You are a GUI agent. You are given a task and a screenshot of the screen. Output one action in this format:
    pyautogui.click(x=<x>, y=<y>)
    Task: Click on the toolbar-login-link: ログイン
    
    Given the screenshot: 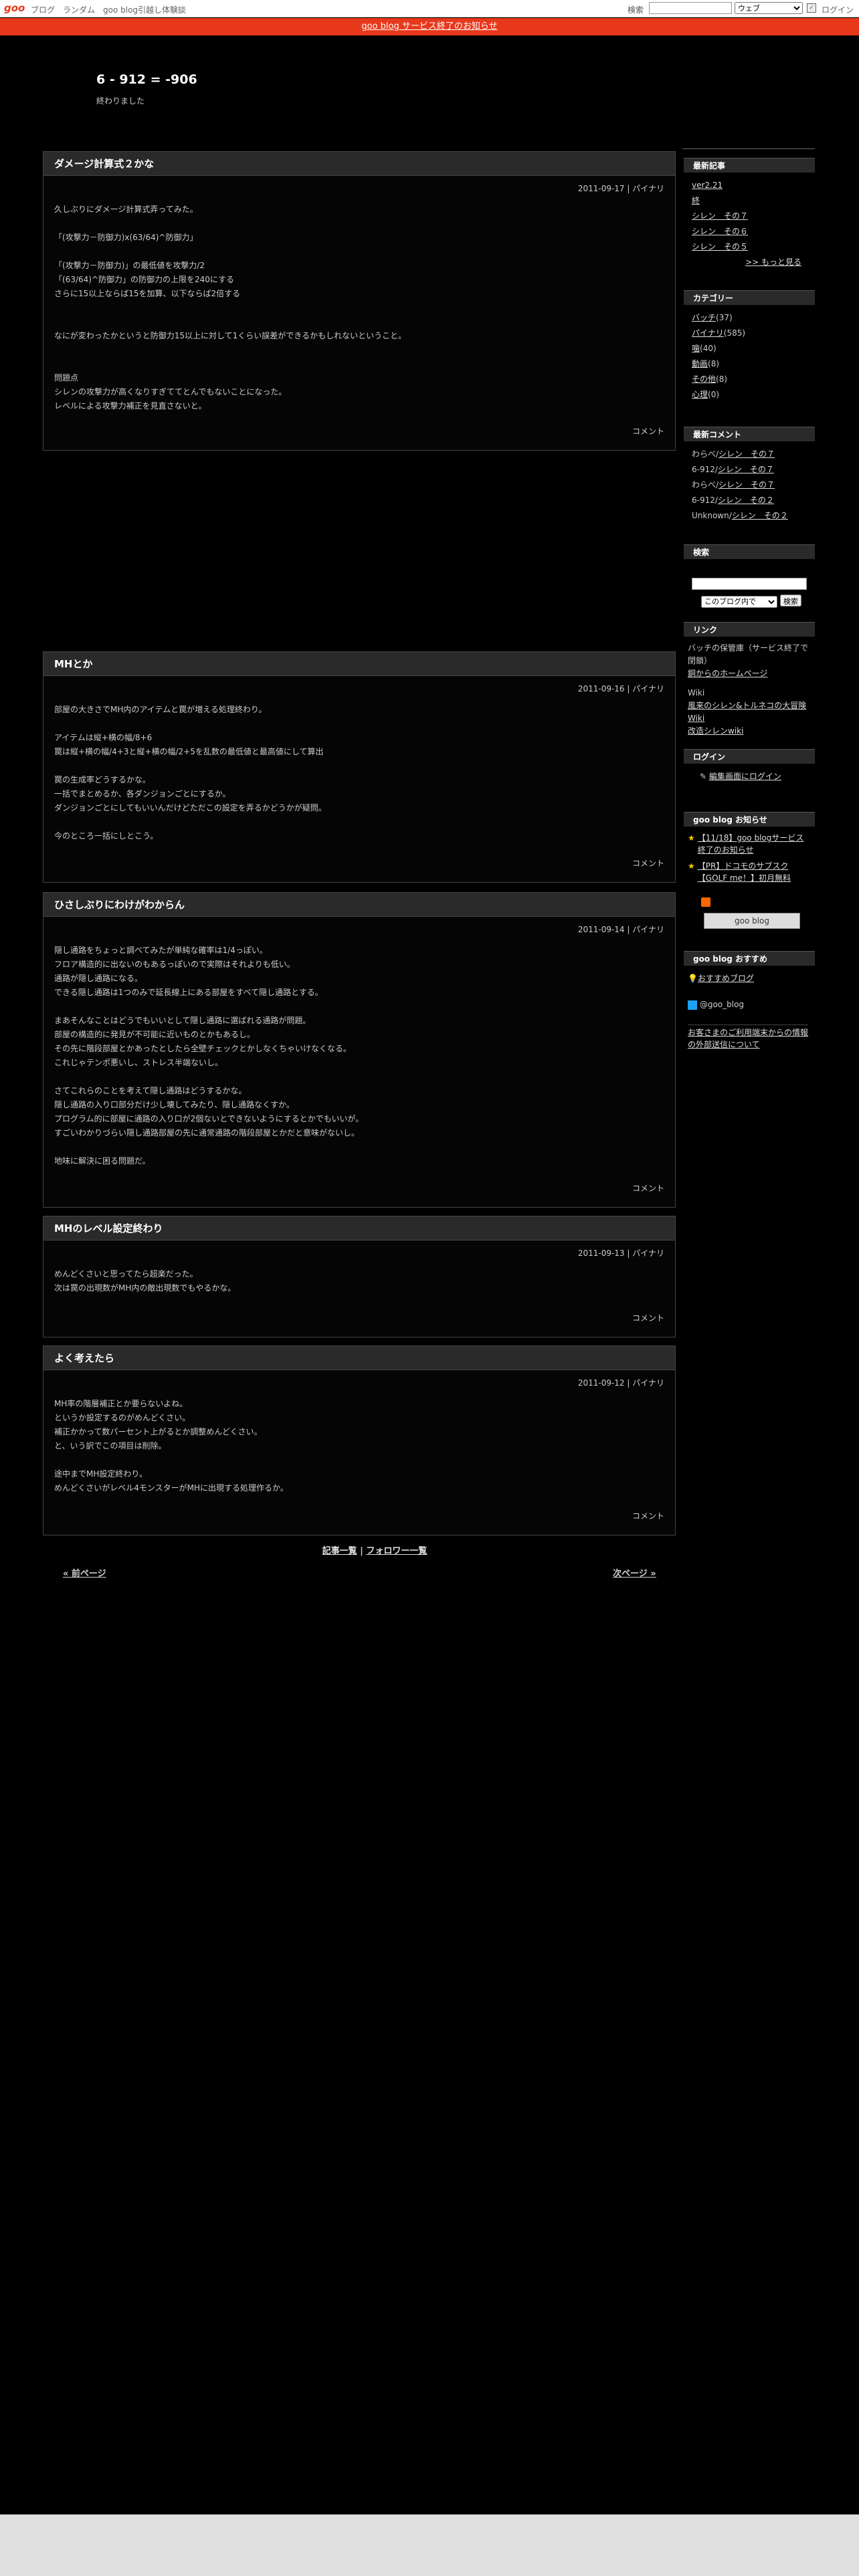 What is the action you would take?
    pyautogui.click(x=838, y=9)
    